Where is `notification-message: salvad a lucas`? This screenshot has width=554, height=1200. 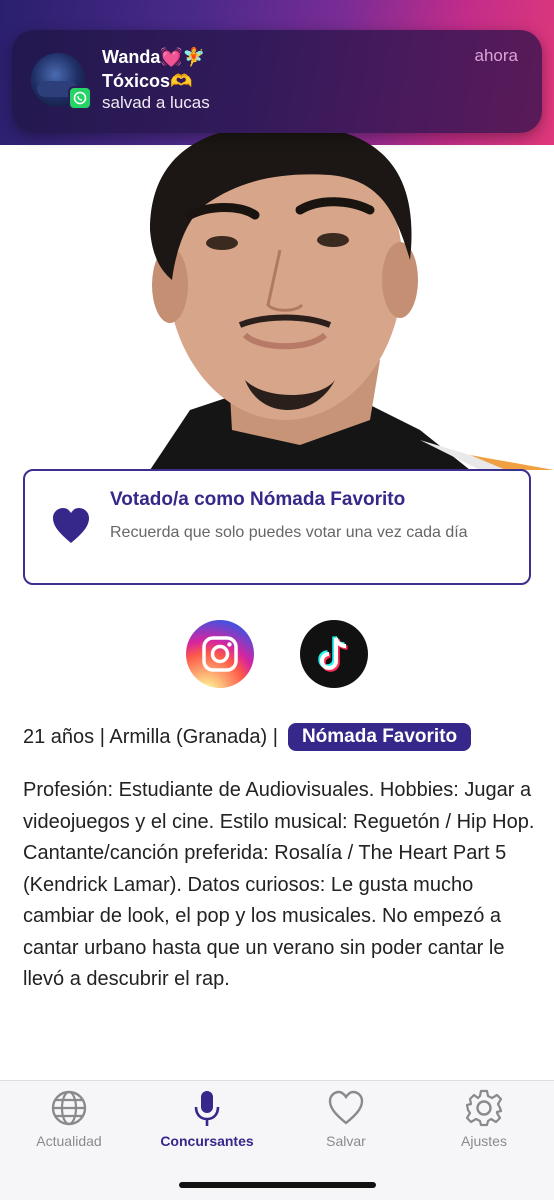 notification-message: salvad a lucas is located at coordinates (156, 102).